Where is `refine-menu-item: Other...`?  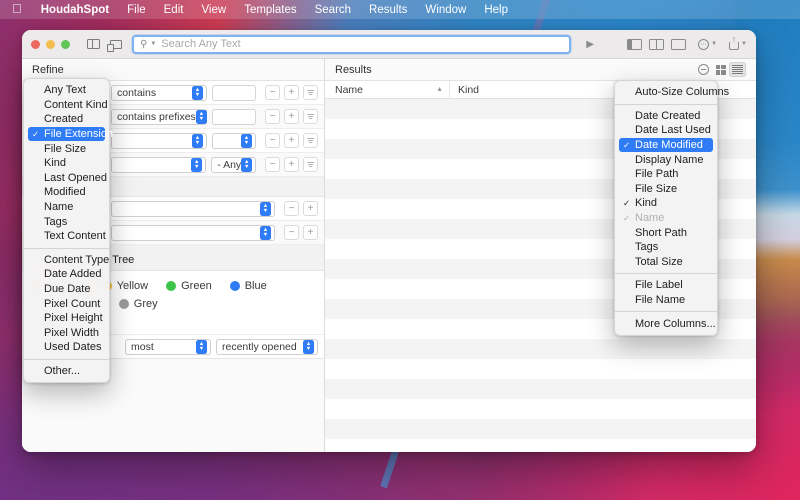 refine-menu-item: Other... is located at coordinates (66, 371).